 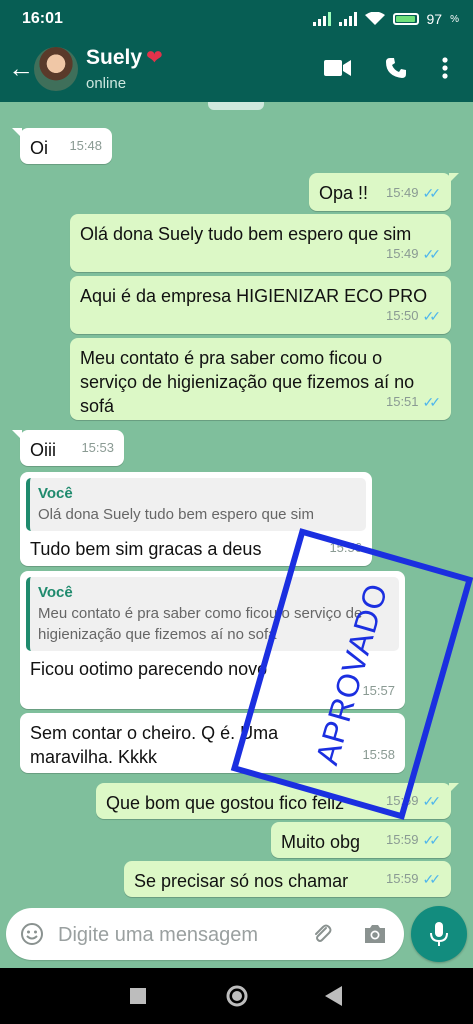 What do you see at coordinates (321, 842) in the screenshot?
I see `message-text: Muito obg` at bounding box center [321, 842].